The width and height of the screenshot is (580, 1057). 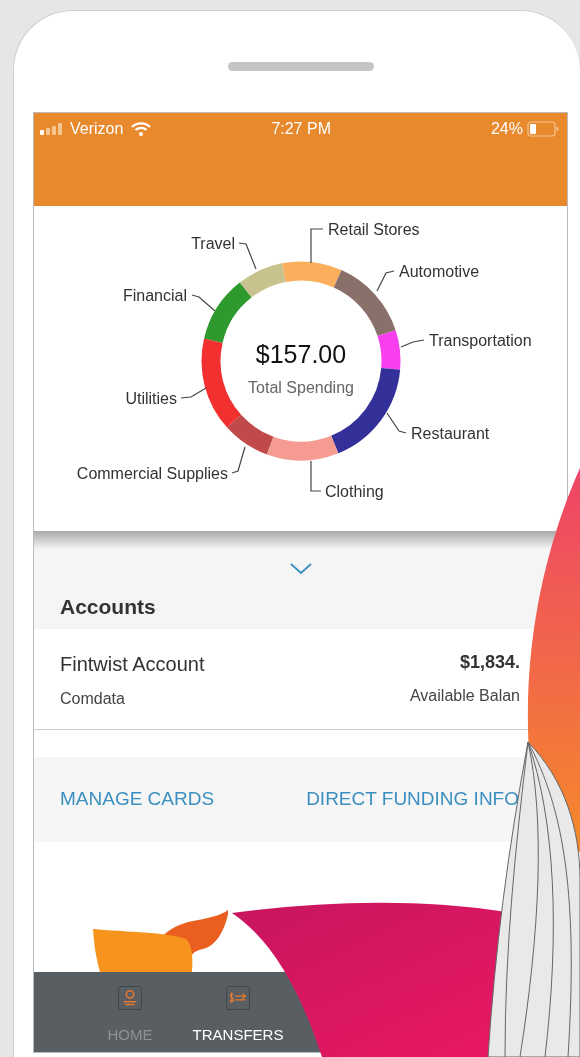 What do you see at coordinates (374, 229) in the screenshot?
I see `category-label: Retail Stores` at bounding box center [374, 229].